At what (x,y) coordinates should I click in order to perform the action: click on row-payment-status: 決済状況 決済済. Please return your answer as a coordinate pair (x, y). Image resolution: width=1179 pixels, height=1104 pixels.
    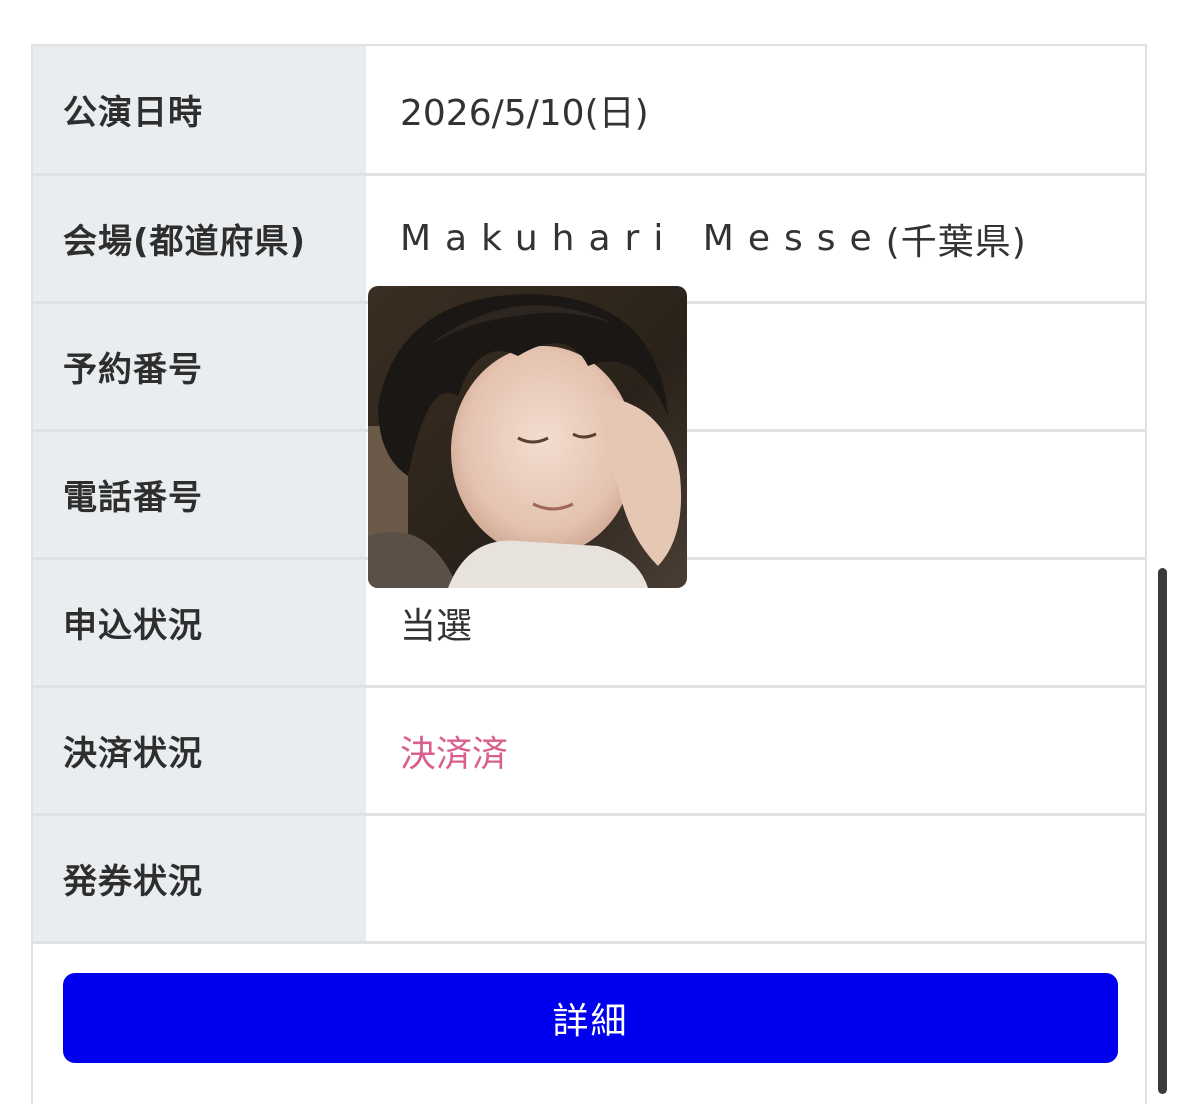
    Looking at the image, I should click on (589, 752).